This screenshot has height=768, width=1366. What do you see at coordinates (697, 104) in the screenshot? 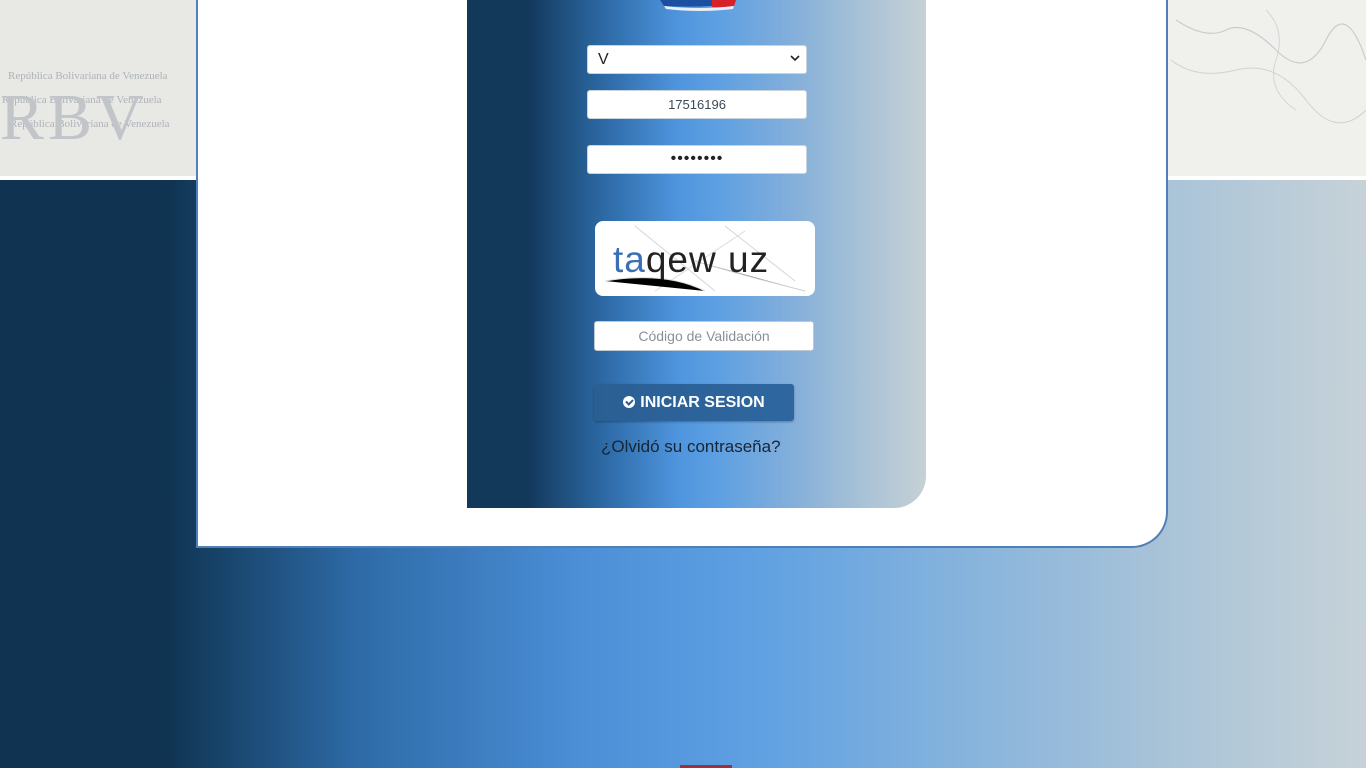
I see `id-number-input: 17516196` at bounding box center [697, 104].